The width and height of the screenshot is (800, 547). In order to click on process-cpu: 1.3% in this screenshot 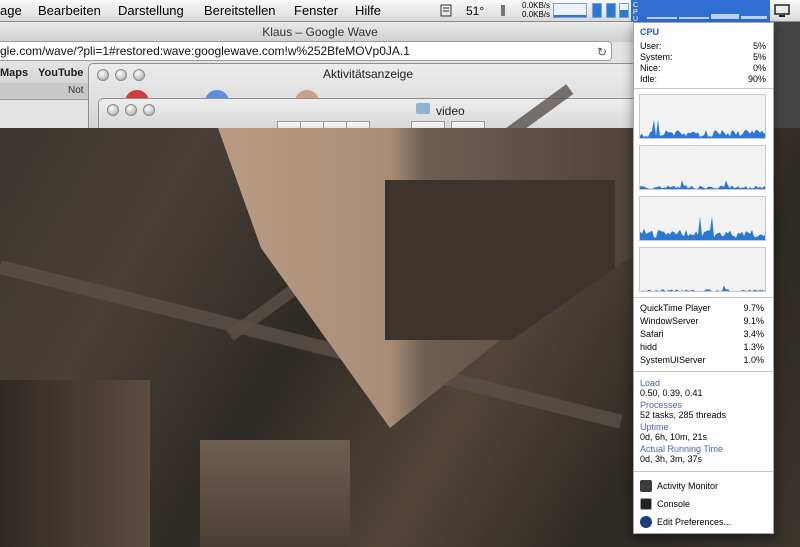, I will do `click(753, 347)`.